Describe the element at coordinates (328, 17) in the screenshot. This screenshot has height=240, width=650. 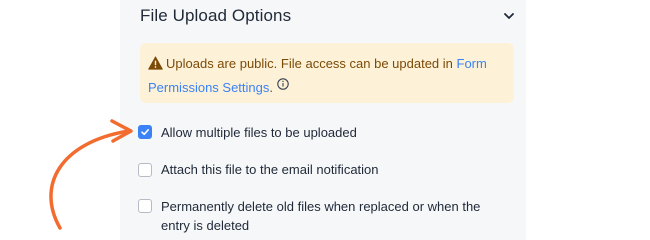
I see `file-upload-options-header: File Upload Options` at that location.